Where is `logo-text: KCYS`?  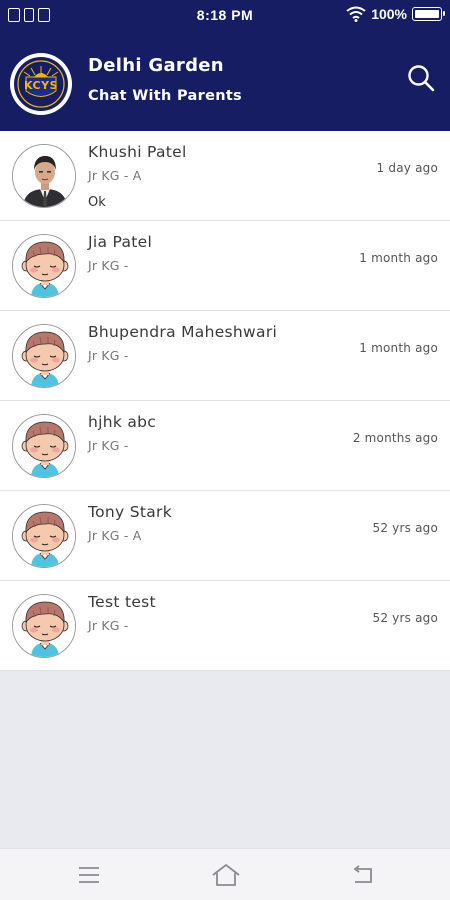 logo-text: KCYS is located at coordinates (41, 85).